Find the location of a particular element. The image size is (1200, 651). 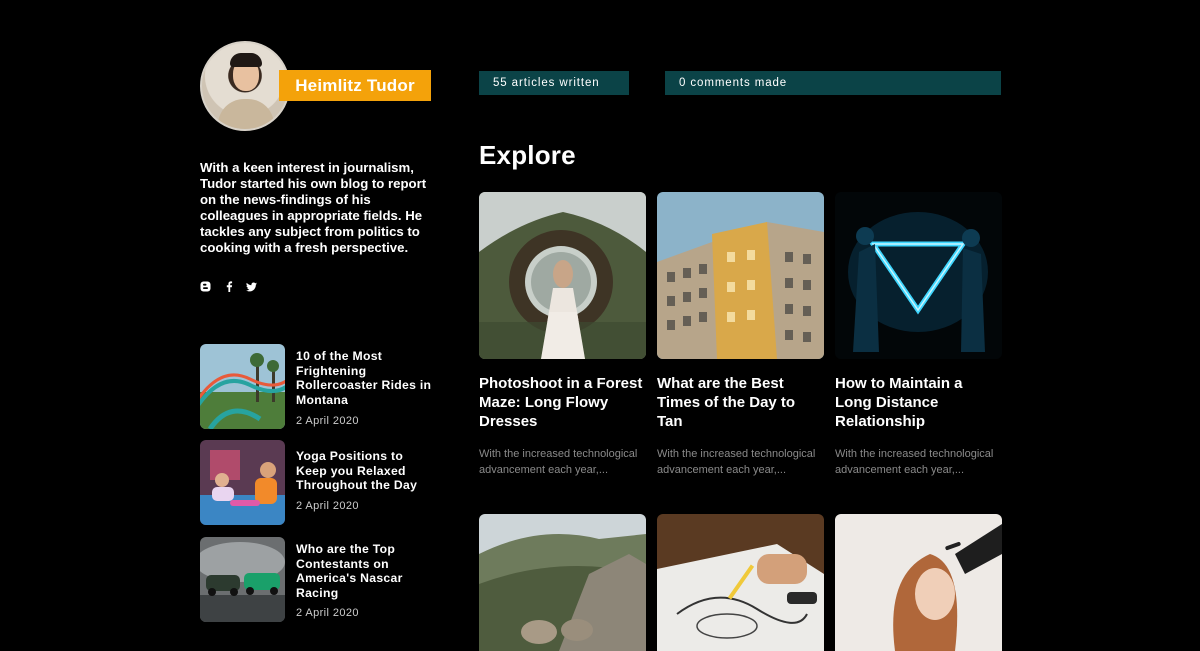

yoga-thumbnail is located at coordinates (242, 482).